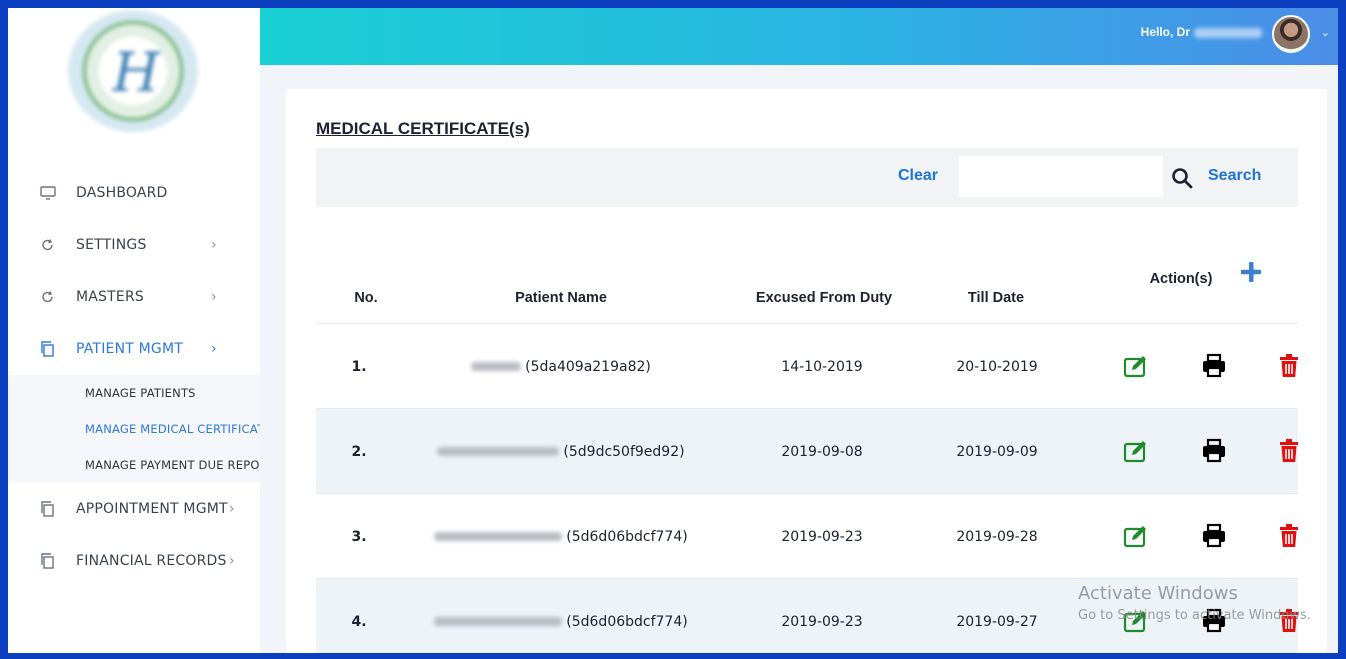 This screenshot has height=659, width=1346. I want to click on till-date: 20-10-2019, so click(997, 366).